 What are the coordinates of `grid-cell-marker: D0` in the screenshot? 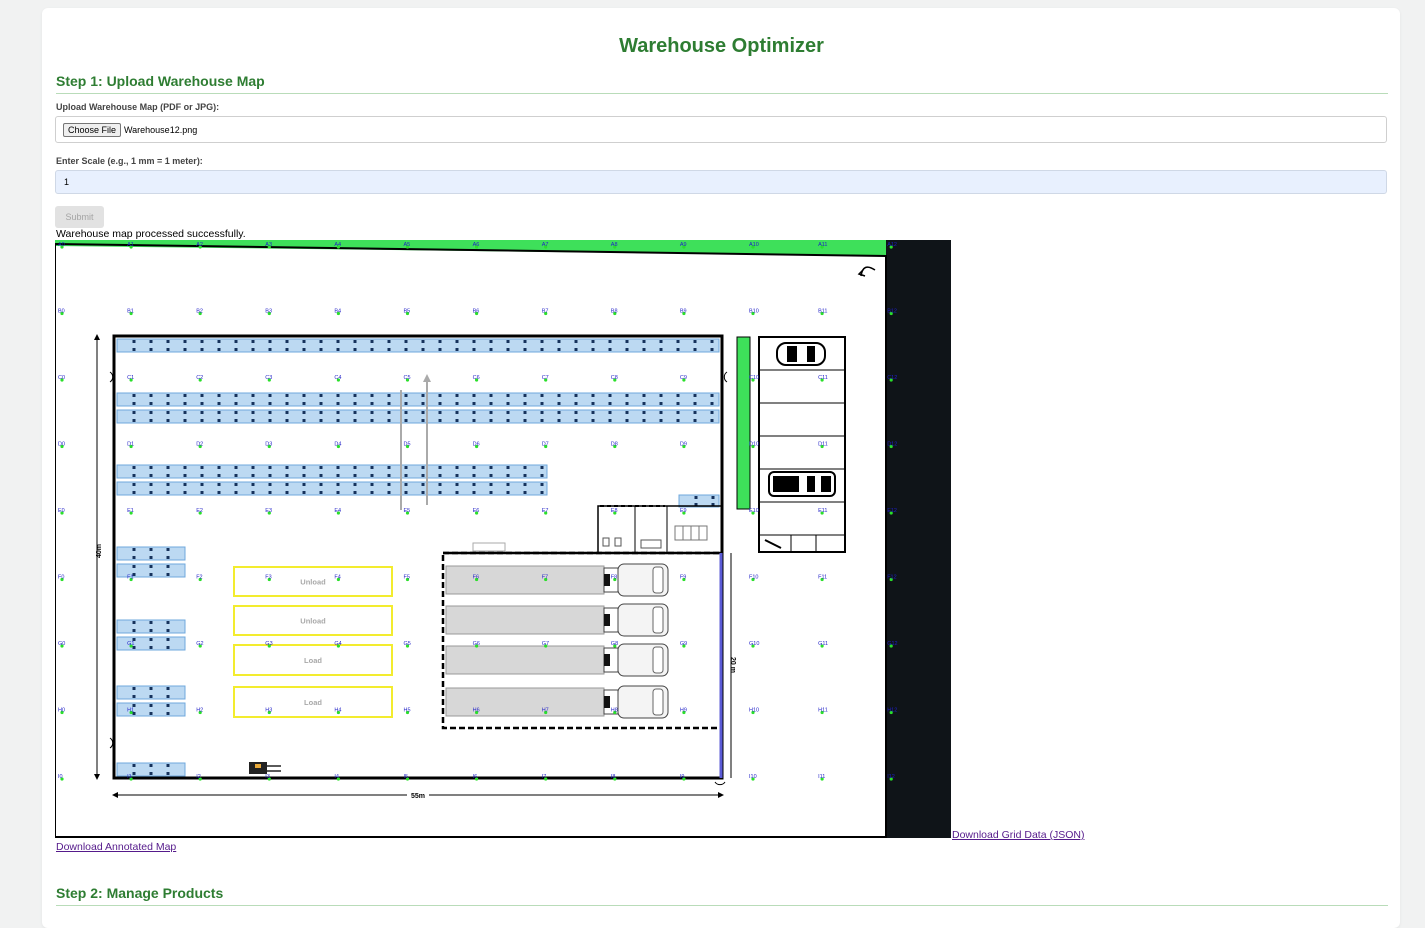 It's located at (61, 445).